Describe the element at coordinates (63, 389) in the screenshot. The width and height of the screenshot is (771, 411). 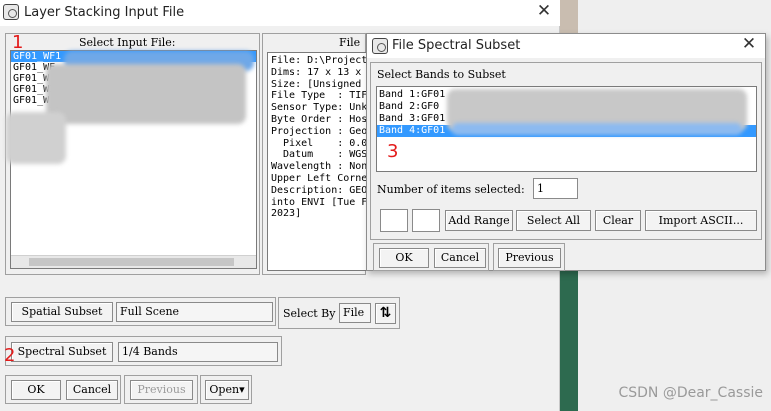
I see `ok-cancel-group: OK Cancel` at that location.